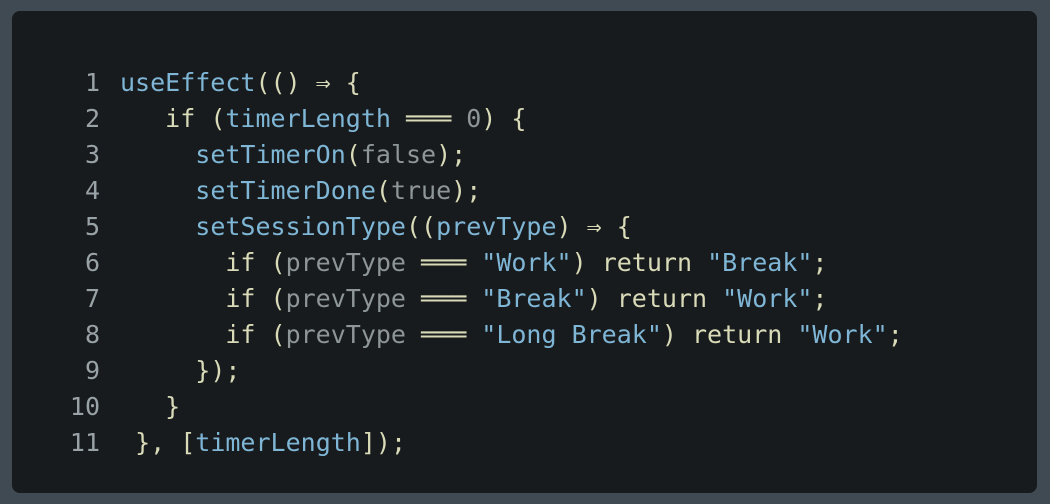 The image size is (1050, 504). I want to click on line-number: 10, so click(84, 406).